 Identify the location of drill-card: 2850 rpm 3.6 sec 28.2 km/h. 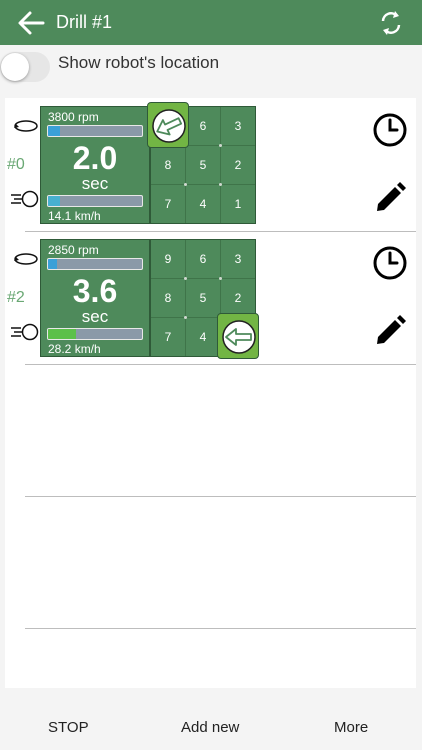
(95, 298).